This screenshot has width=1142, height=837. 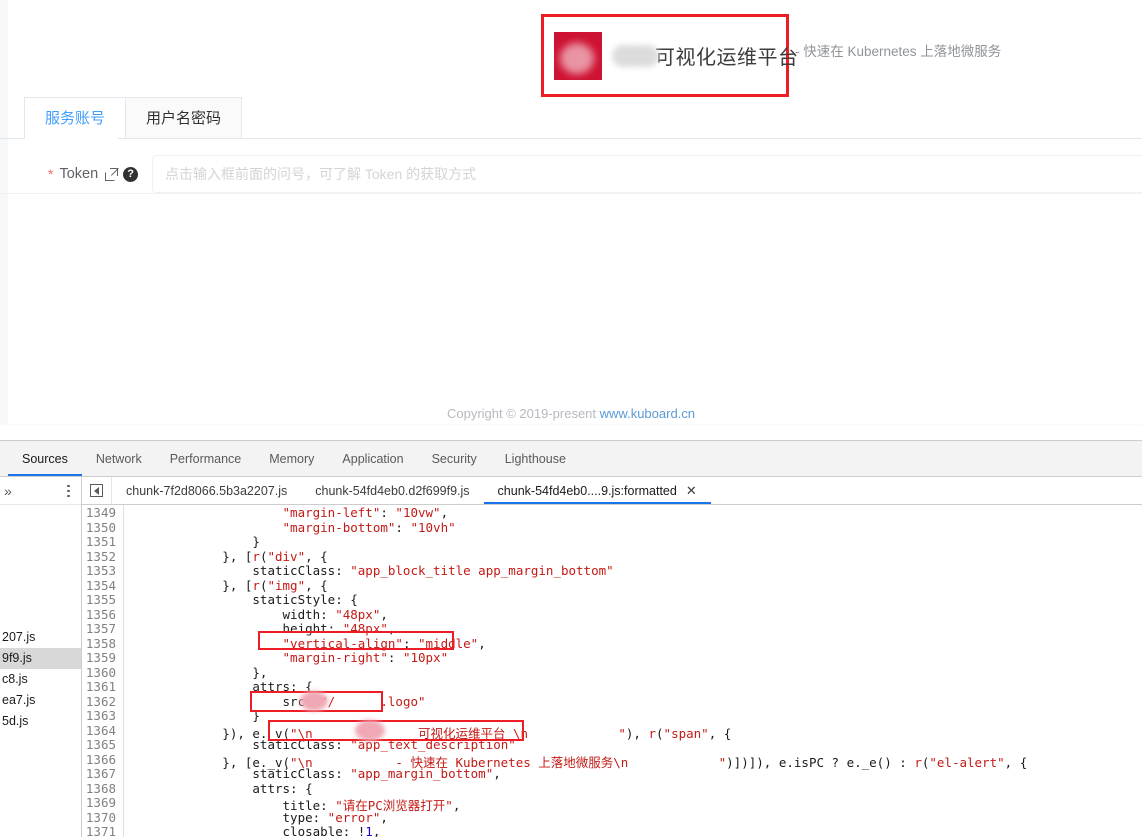 What do you see at coordinates (75, 118) in the screenshot?
I see `tab-service-account: 服务账号` at bounding box center [75, 118].